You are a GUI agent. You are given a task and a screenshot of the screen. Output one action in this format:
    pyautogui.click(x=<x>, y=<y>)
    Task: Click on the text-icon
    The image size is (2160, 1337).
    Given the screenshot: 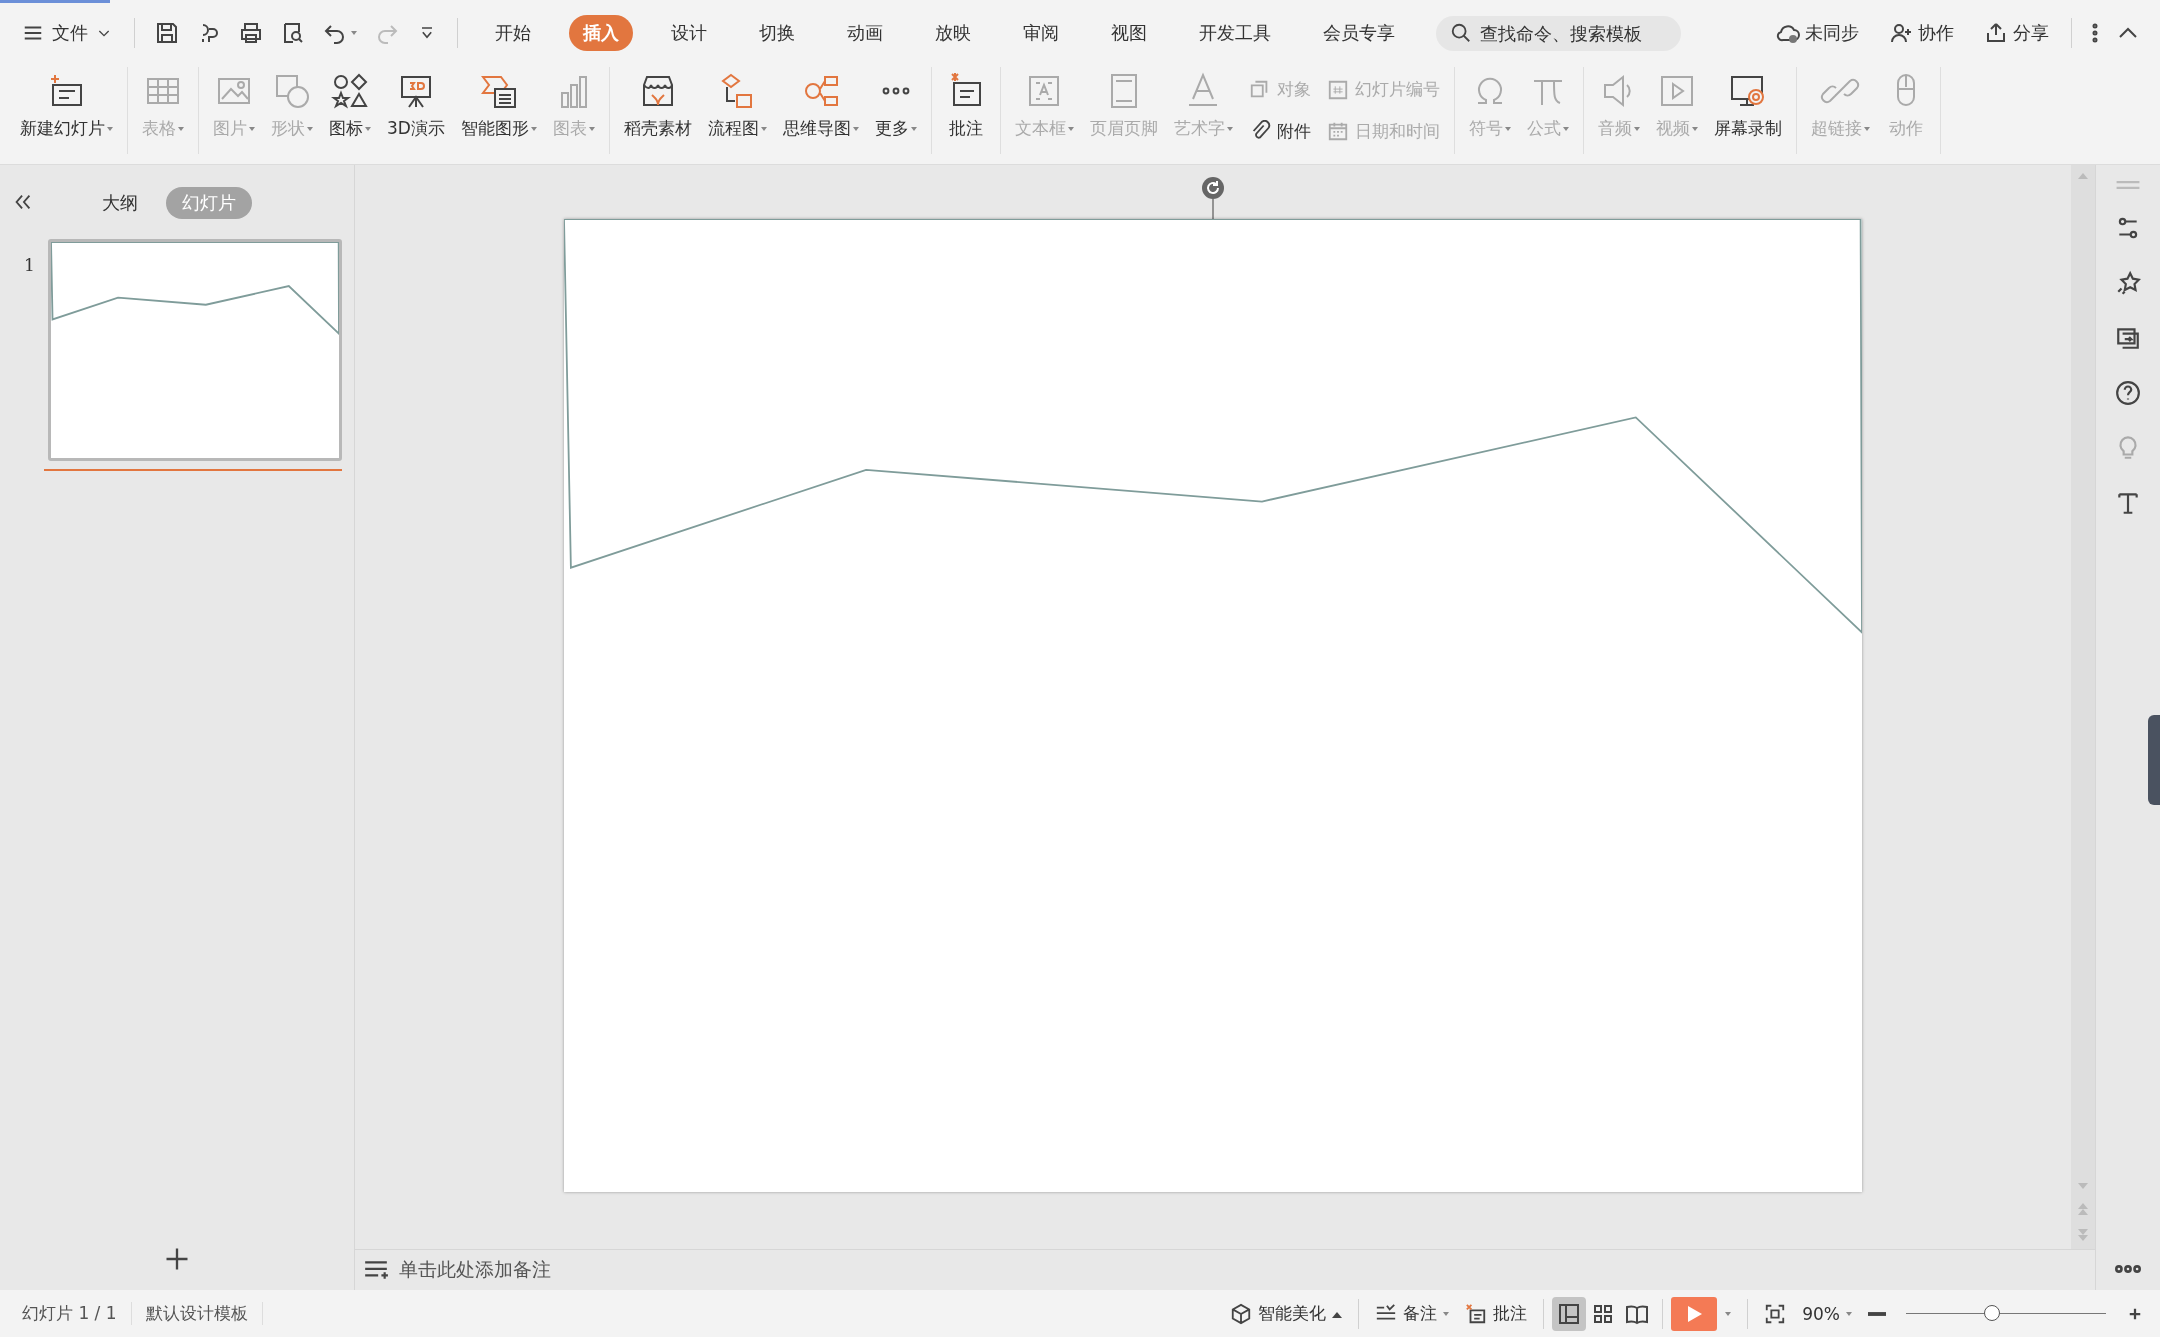 What is the action you would take?
    pyautogui.click(x=2128, y=503)
    